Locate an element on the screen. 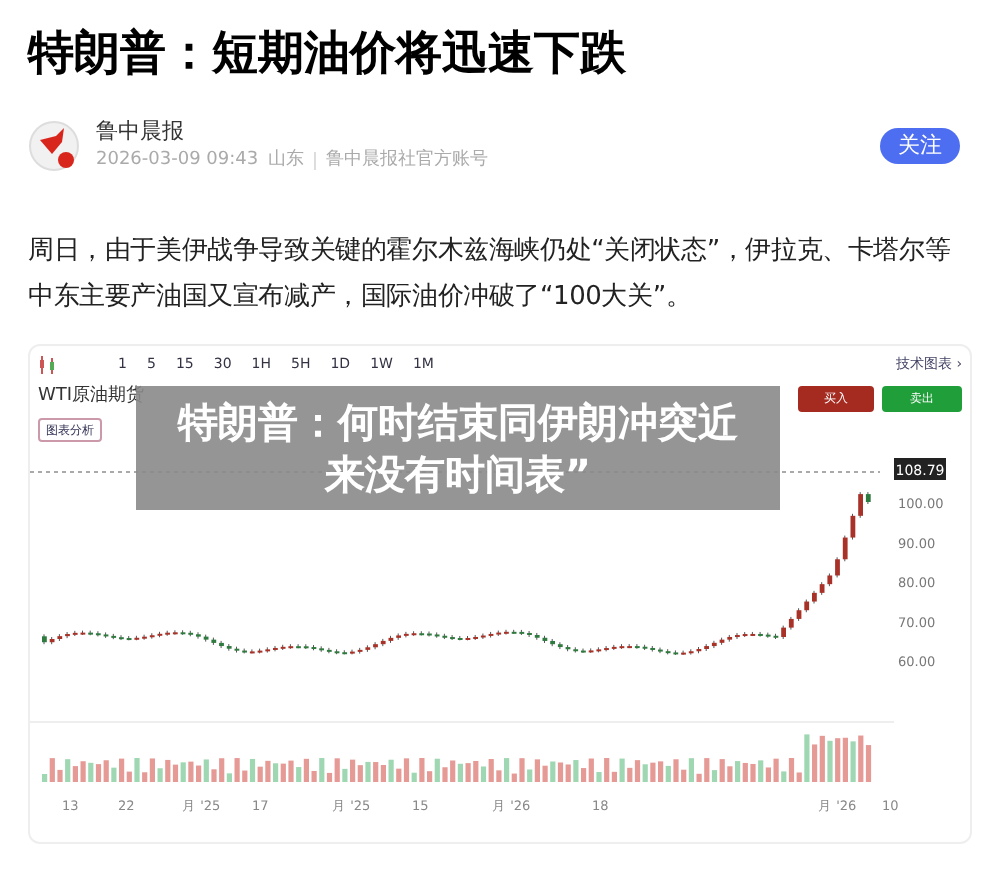  follow-button: 关注 is located at coordinates (920, 146).